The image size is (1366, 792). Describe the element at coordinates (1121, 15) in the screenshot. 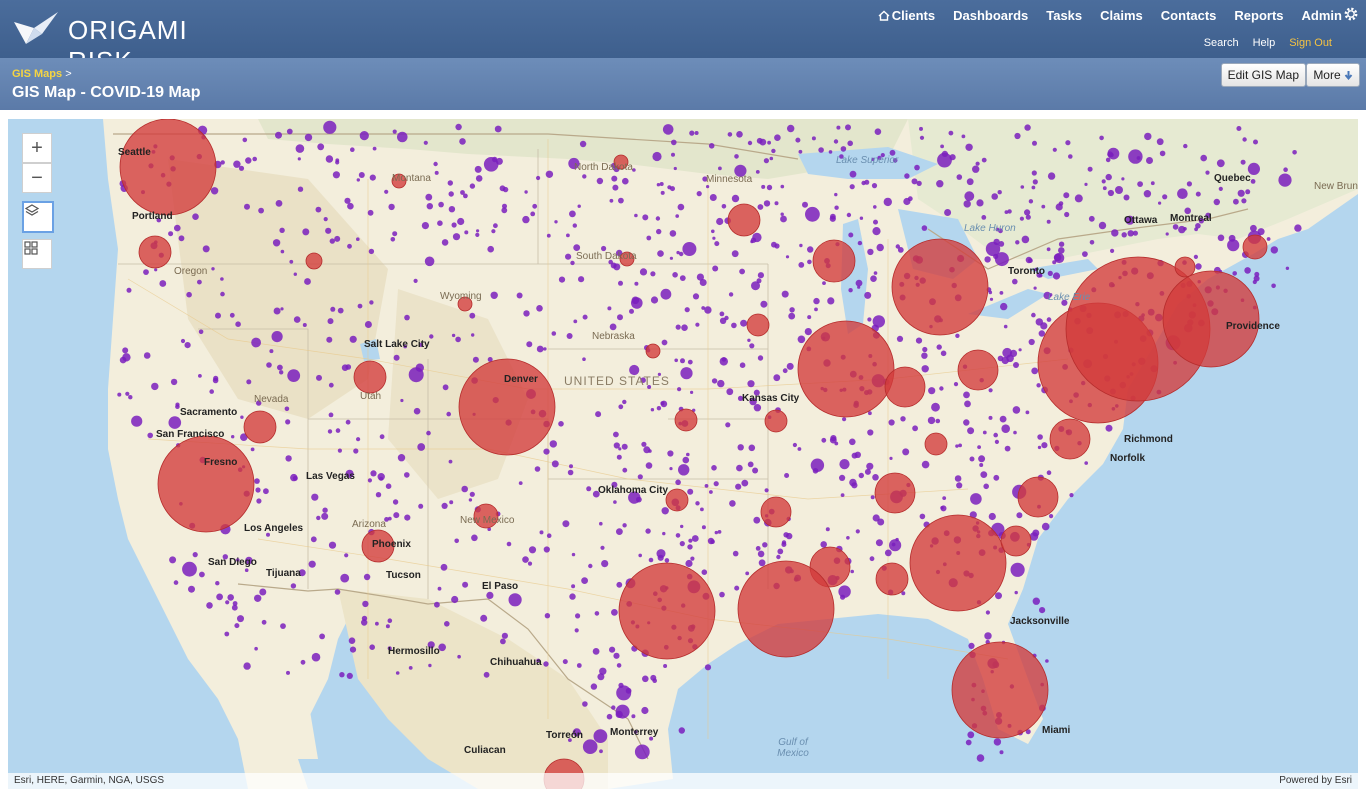

I see `nav-claims: Claims` at that location.